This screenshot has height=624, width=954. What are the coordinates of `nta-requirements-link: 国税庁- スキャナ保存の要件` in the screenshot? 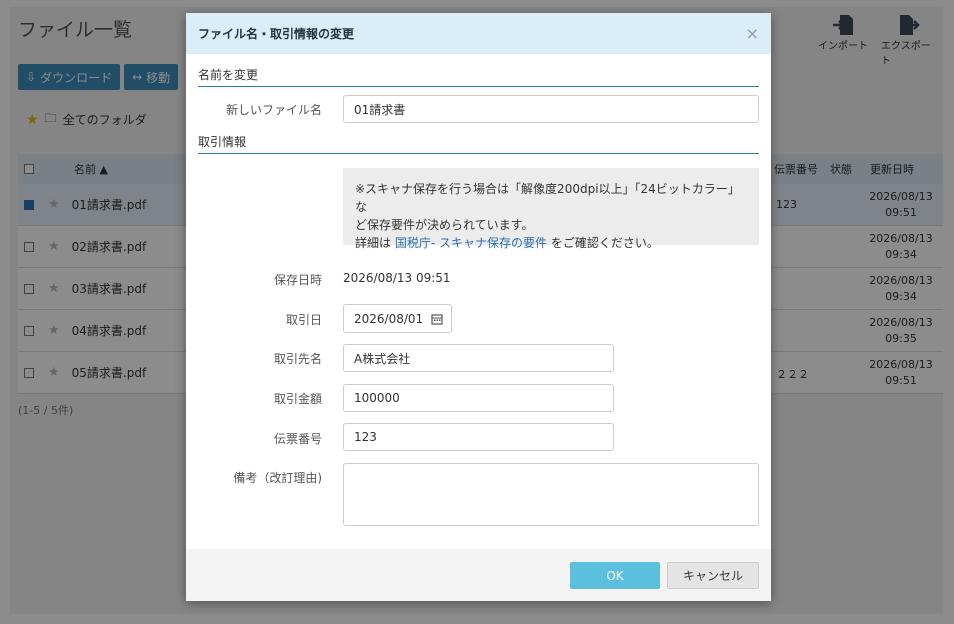 It's located at (471, 243).